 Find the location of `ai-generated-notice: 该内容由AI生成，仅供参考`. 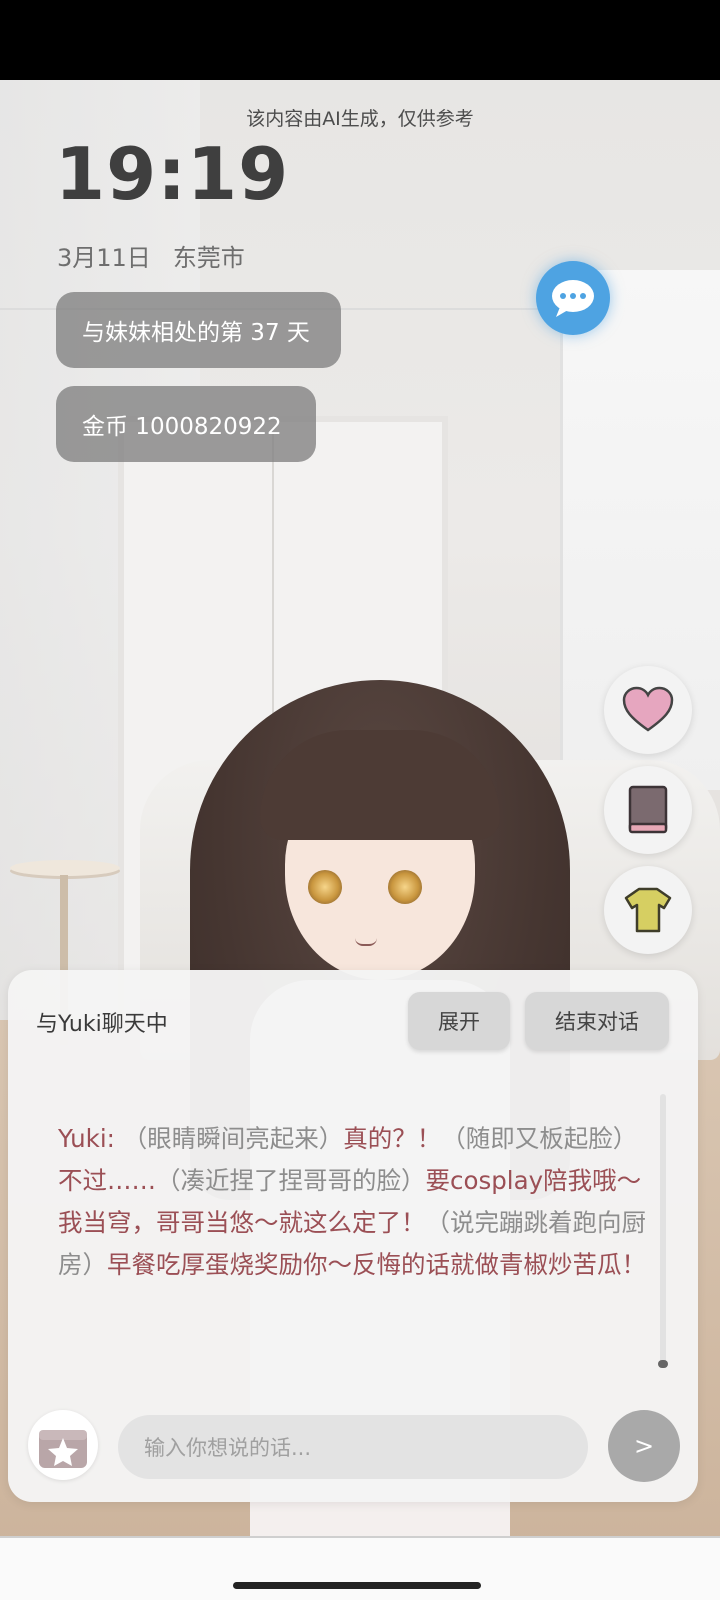

ai-generated-notice: 该内容由AI生成，仅供参考 is located at coordinates (360, 119).